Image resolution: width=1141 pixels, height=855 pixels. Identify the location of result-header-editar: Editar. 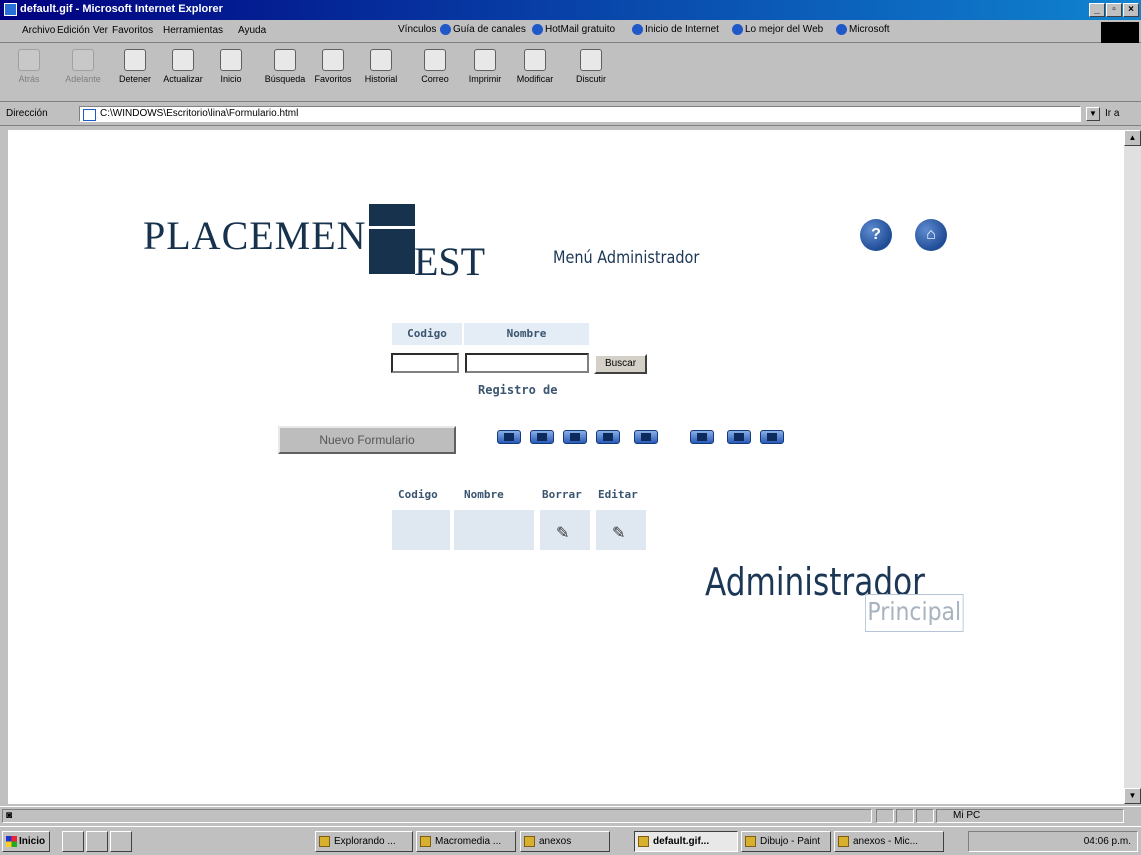
(618, 494).